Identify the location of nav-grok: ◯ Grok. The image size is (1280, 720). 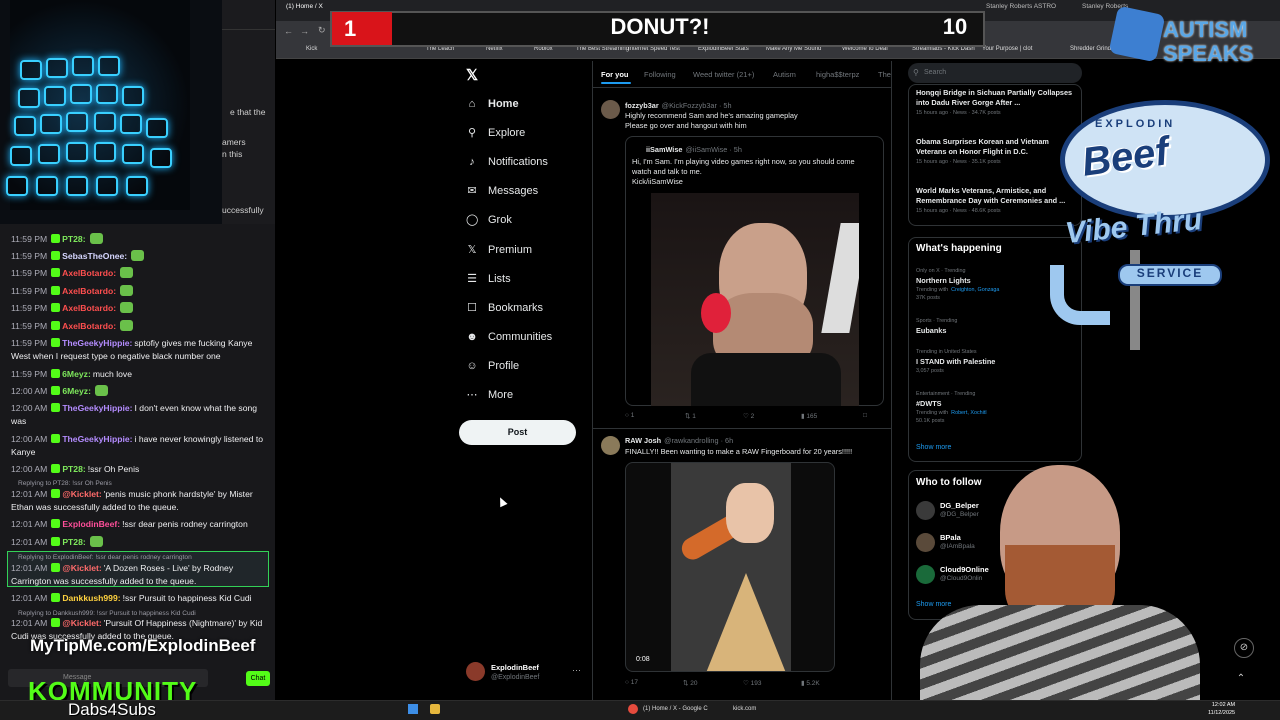
(489, 220).